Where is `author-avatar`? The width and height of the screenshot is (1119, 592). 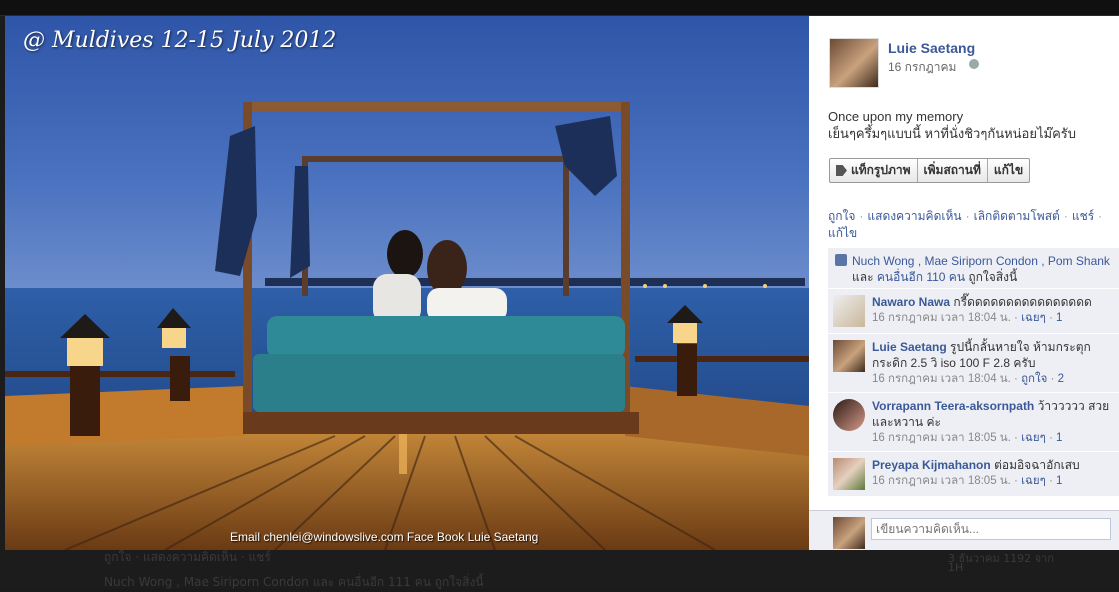
author-avatar is located at coordinates (854, 63).